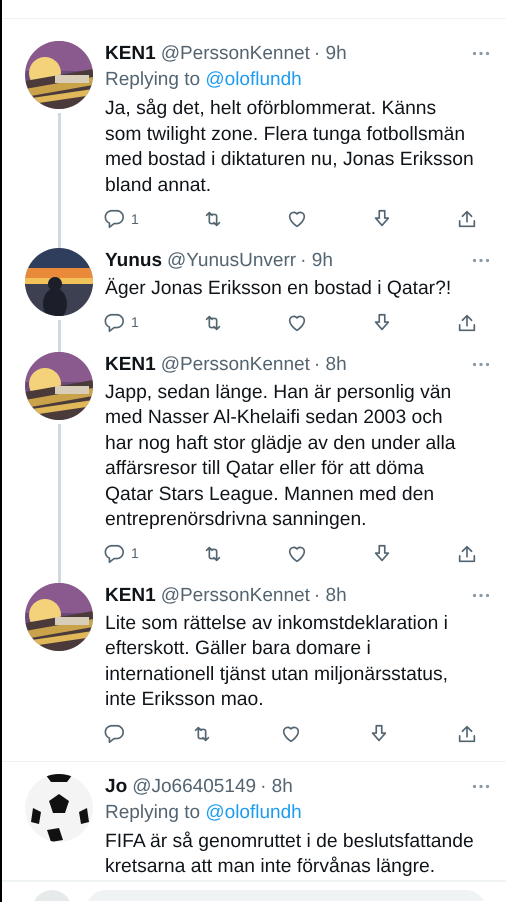 This screenshot has width=506, height=902. What do you see at coordinates (231, 260) in the screenshot?
I see `author-handle: @YunusUnverr` at bounding box center [231, 260].